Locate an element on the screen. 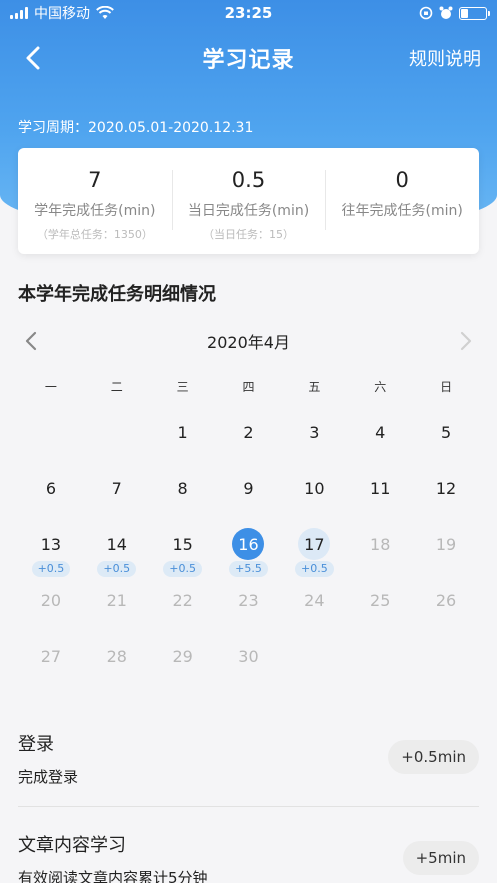 This screenshot has width=497, height=883. stat-value: 0 is located at coordinates (402, 180).